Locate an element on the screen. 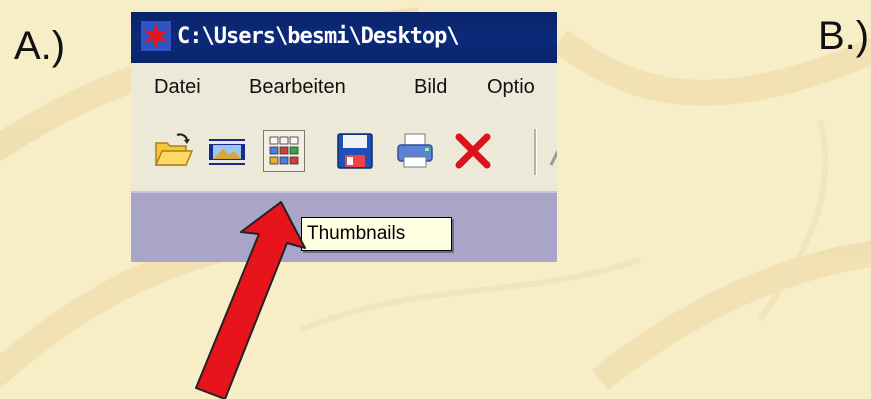 The height and width of the screenshot is (399, 871). delete-icon is located at coordinates (473, 151).